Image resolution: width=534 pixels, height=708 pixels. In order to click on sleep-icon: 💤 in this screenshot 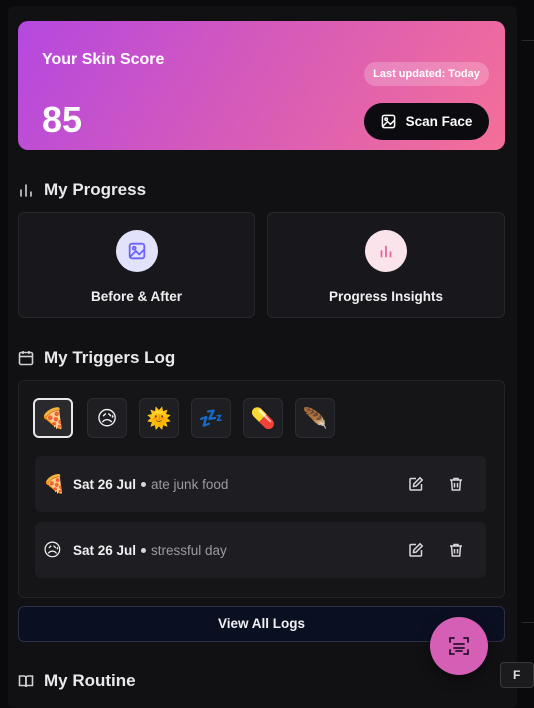, I will do `click(211, 418)`.